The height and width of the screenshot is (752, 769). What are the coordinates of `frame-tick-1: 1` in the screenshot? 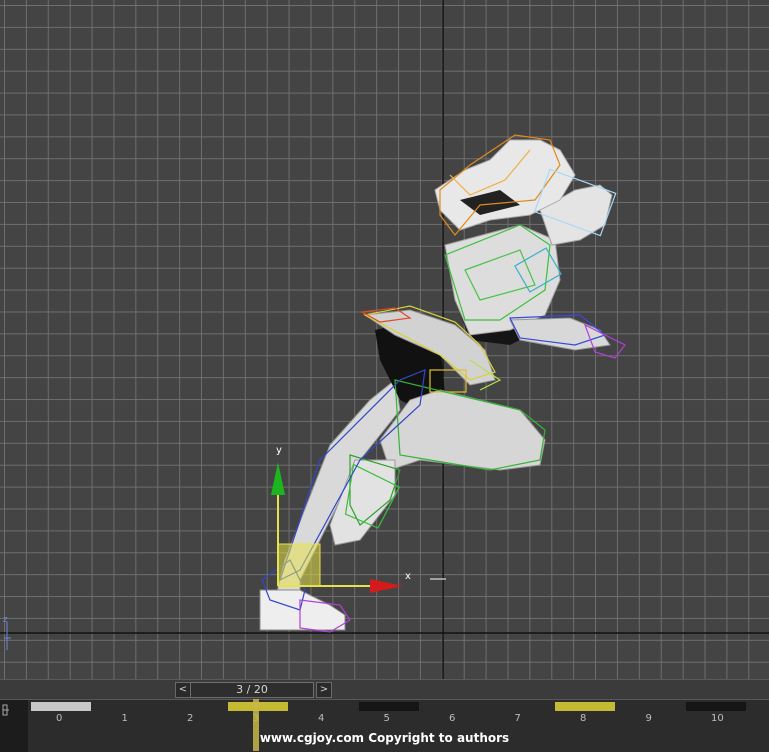 It's located at (124, 718).